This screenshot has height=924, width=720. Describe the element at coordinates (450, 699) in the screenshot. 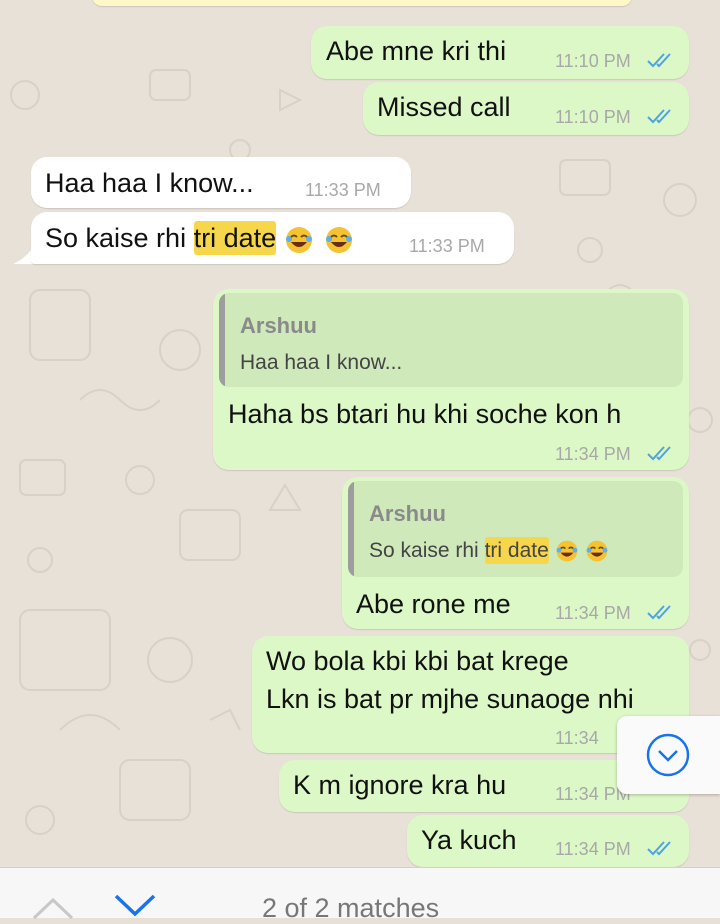

I see `message-text-line: Lkn is bat pr mjhe sunaoge nhi` at that location.